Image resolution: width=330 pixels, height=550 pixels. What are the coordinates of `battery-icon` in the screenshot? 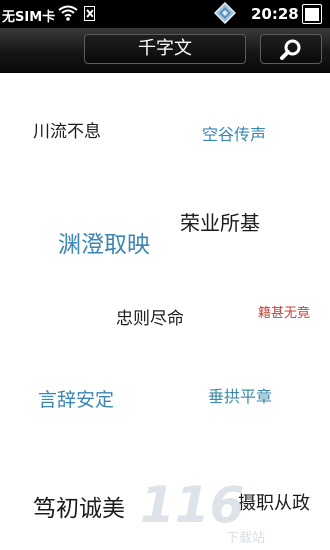 It's located at (312, 14).